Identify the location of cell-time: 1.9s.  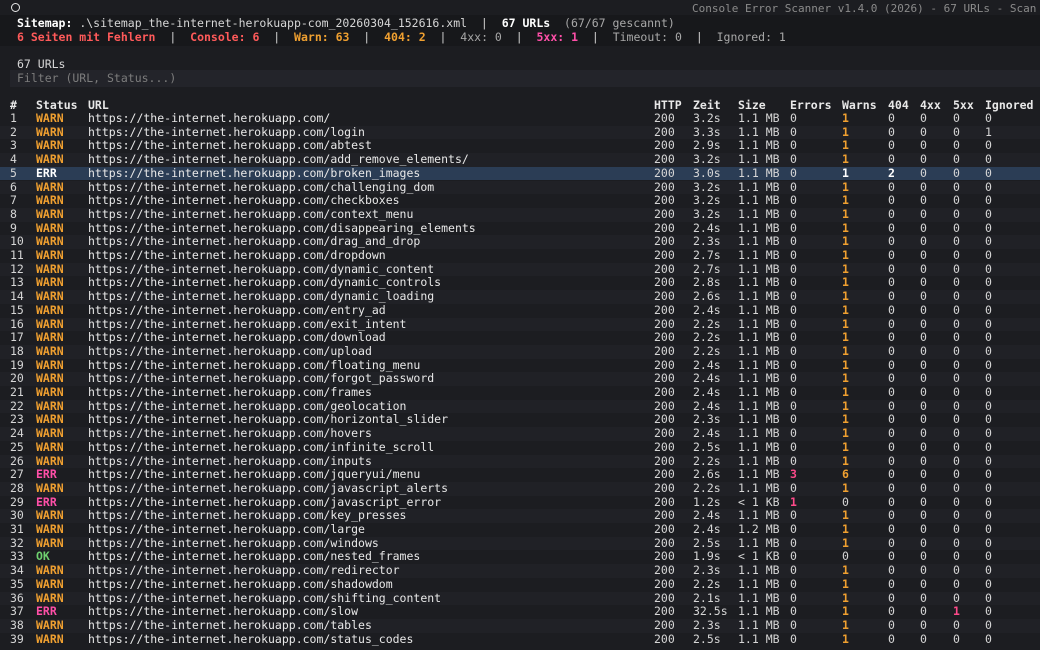
(707, 556).